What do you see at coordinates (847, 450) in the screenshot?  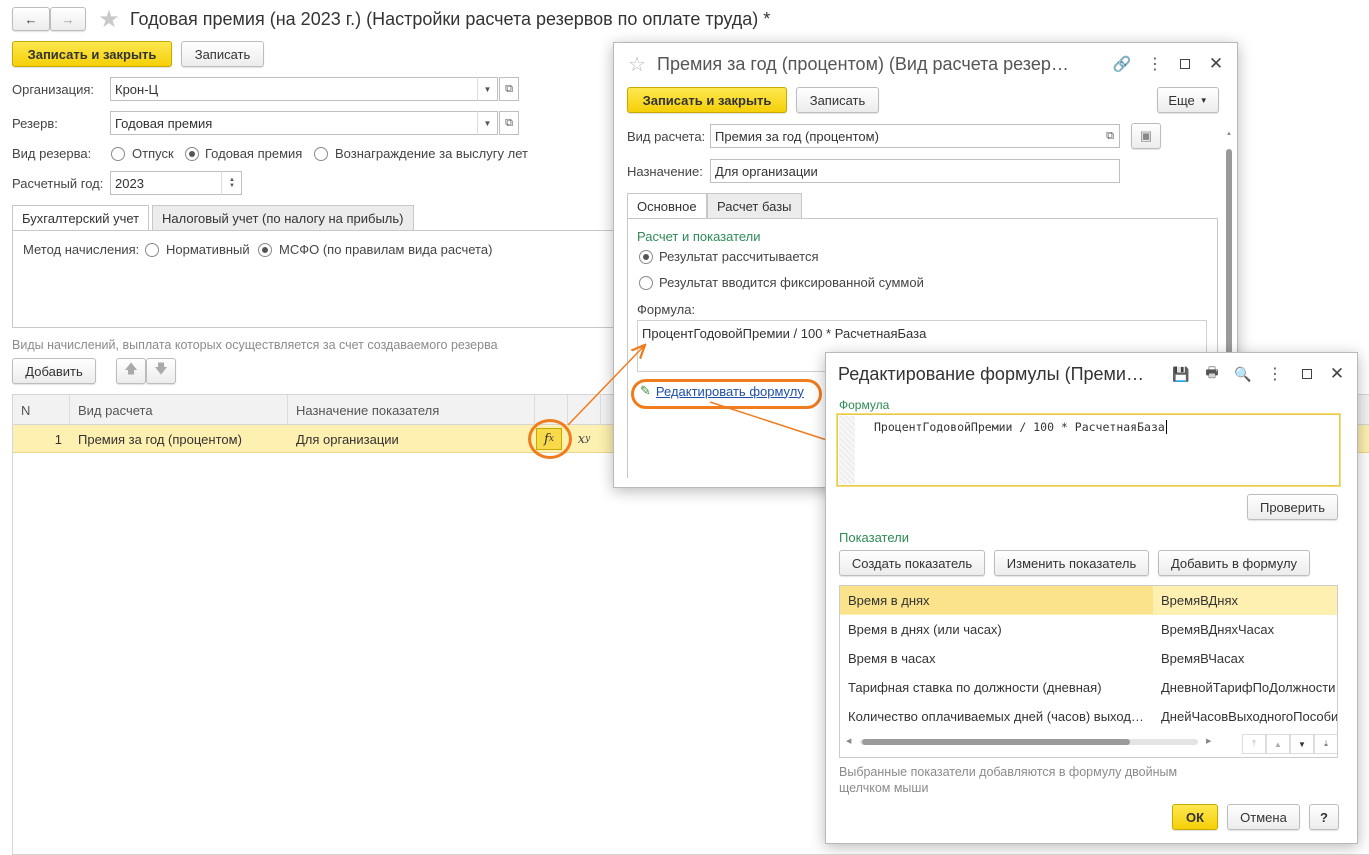 I see `line-gutter` at bounding box center [847, 450].